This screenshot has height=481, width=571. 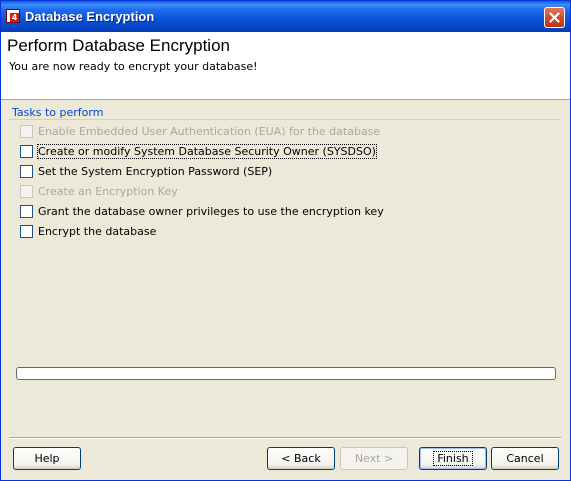 What do you see at coordinates (155, 171) in the screenshot?
I see `task-label: Set the System Encryption Password (SEP)` at bounding box center [155, 171].